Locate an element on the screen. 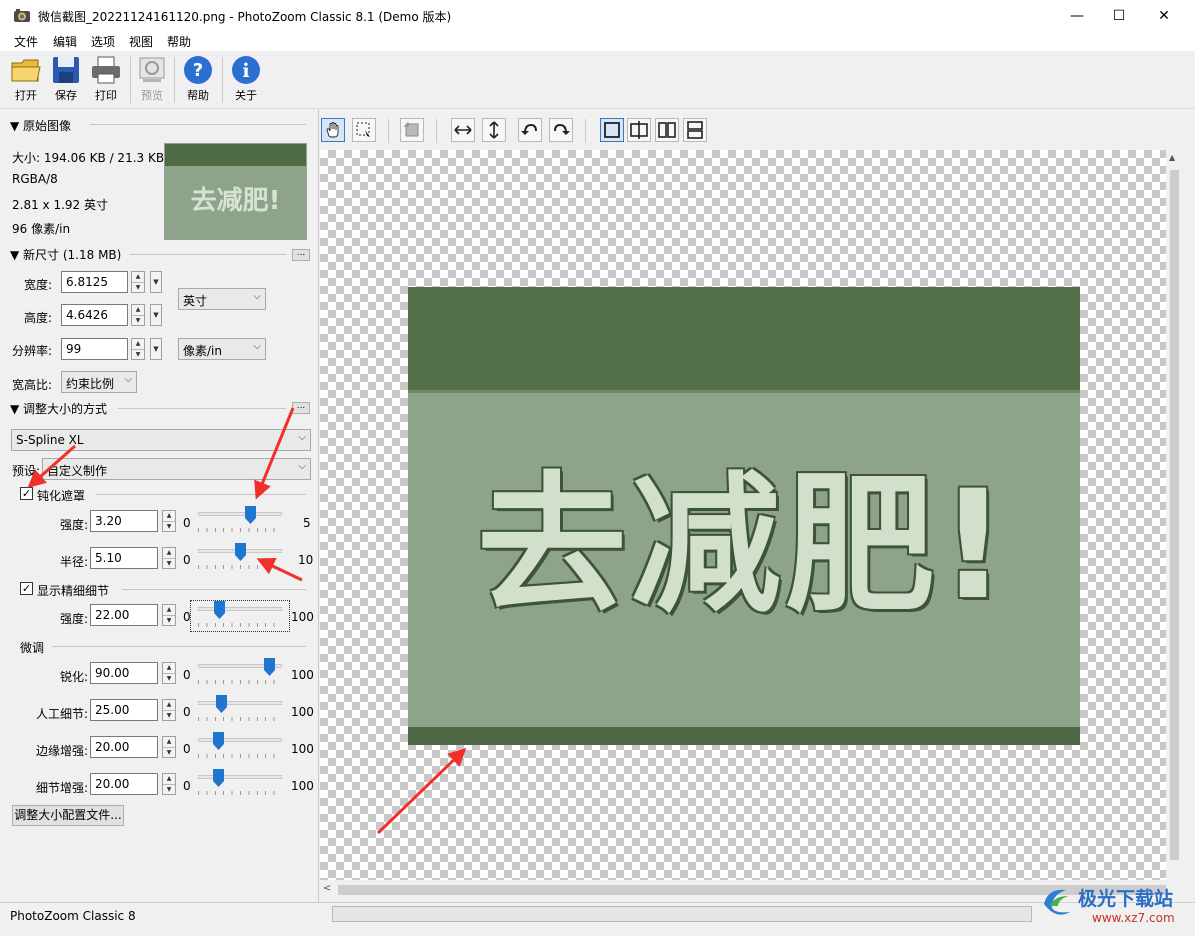 Image resolution: width=1195 pixels, height=936 pixels. selection-icon is located at coordinates (363, 129).